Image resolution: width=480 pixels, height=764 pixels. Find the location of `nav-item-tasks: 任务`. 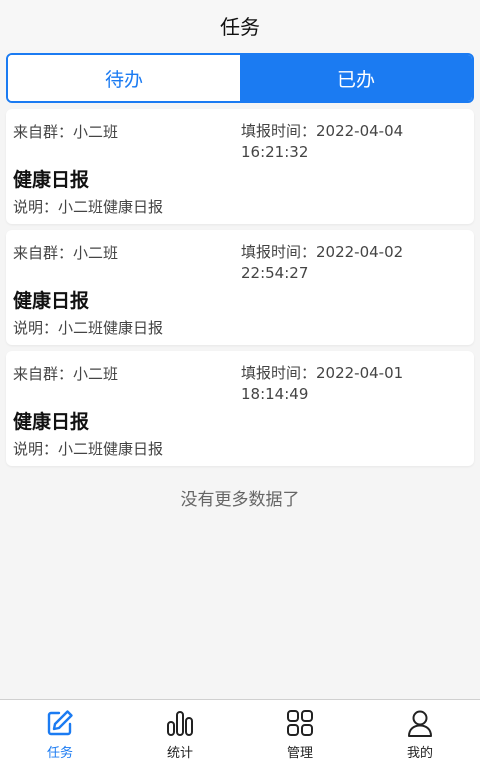

nav-item-tasks: 任务 is located at coordinates (60, 732).